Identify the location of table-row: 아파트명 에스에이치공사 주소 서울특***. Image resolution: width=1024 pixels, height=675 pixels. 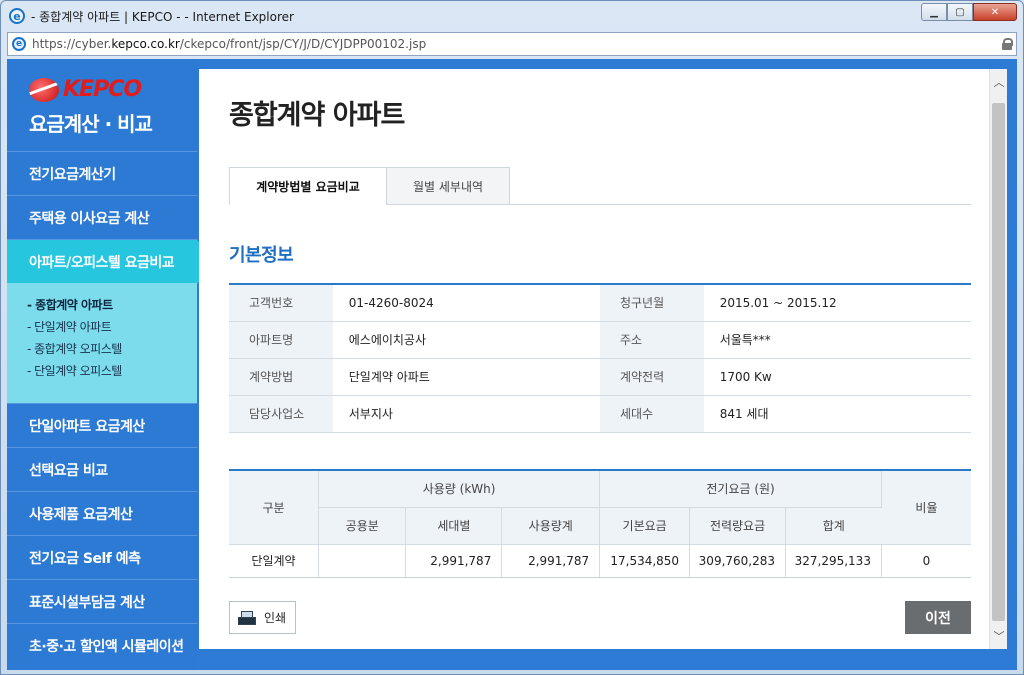
(600, 340).